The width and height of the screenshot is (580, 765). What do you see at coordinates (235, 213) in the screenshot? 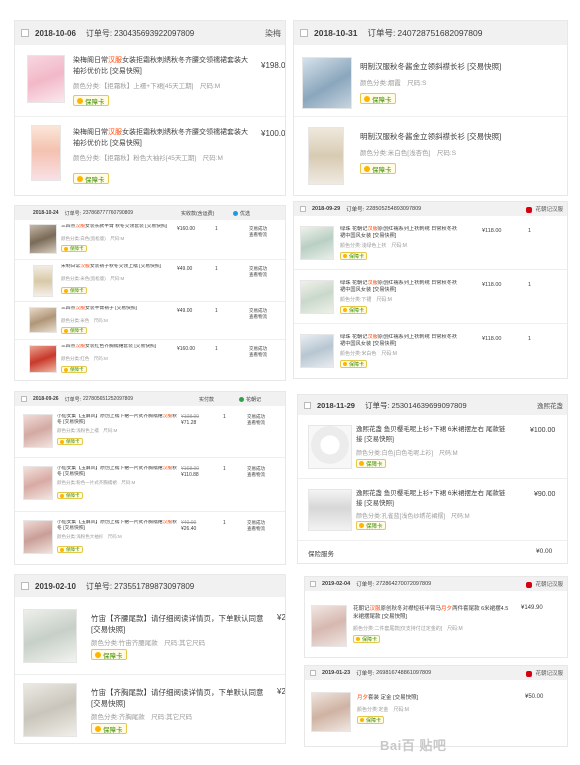
I see `shop-icon` at bounding box center [235, 213].